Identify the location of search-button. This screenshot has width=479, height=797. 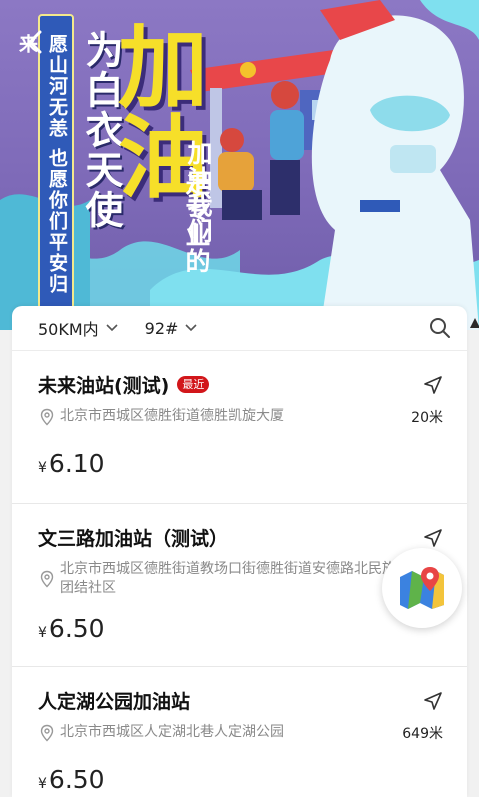
(440, 328).